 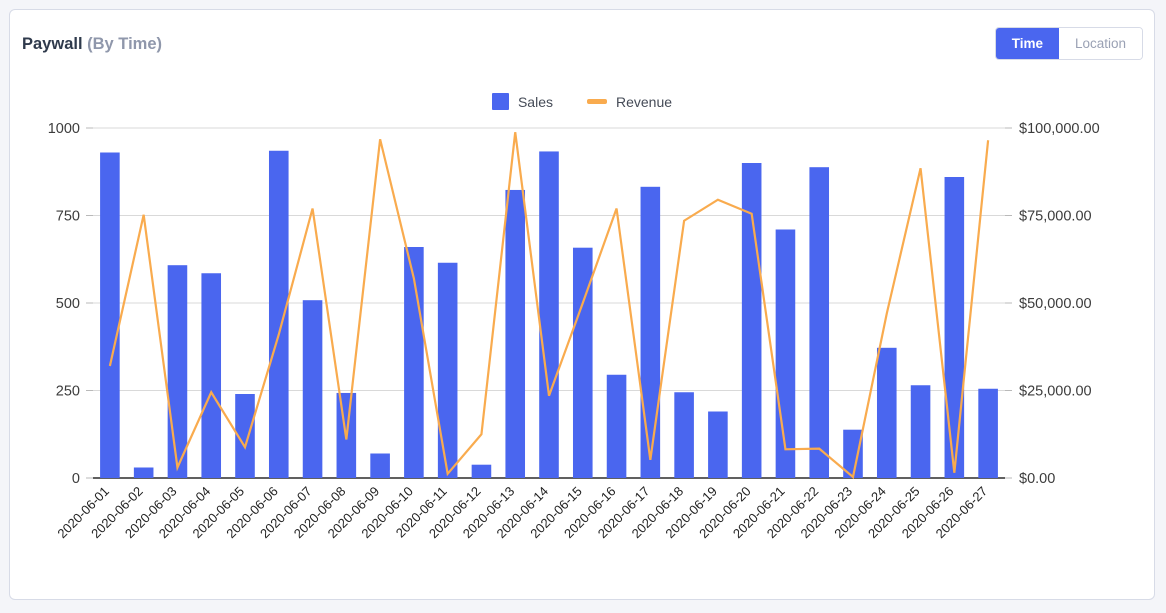 What do you see at coordinates (1055, 217) in the screenshot?
I see `right-axis-tick-label: $75,000.00` at bounding box center [1055, 217].